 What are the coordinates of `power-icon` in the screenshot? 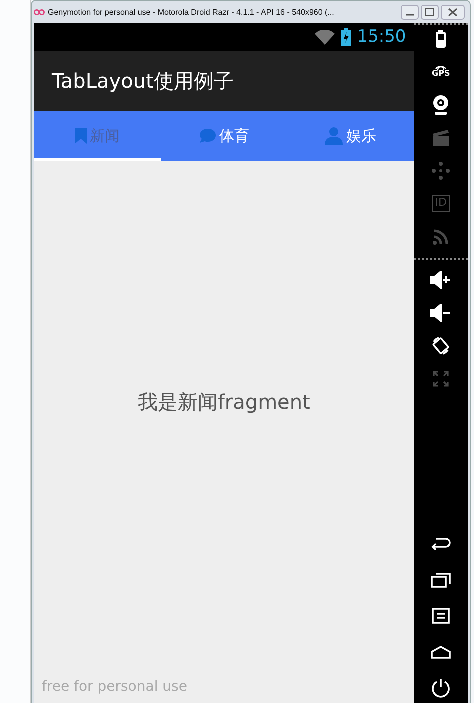 It's located at (441, 688).